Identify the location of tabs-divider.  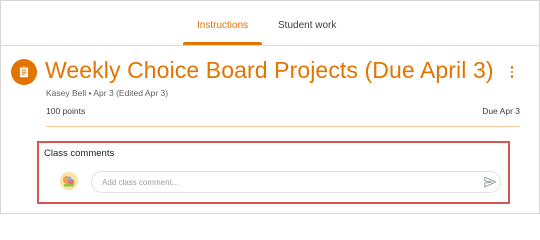
(270, 45).